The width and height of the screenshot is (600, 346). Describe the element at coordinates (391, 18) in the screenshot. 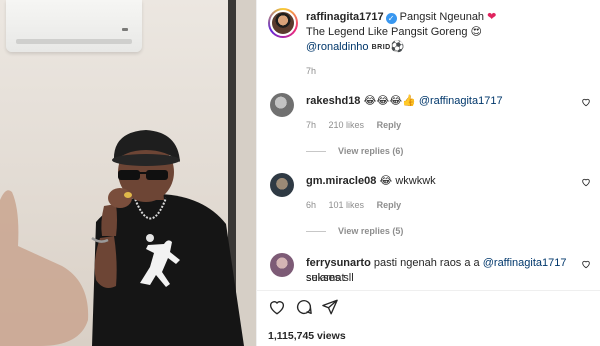

I see `verified-badge-icon: ✓` at that location.